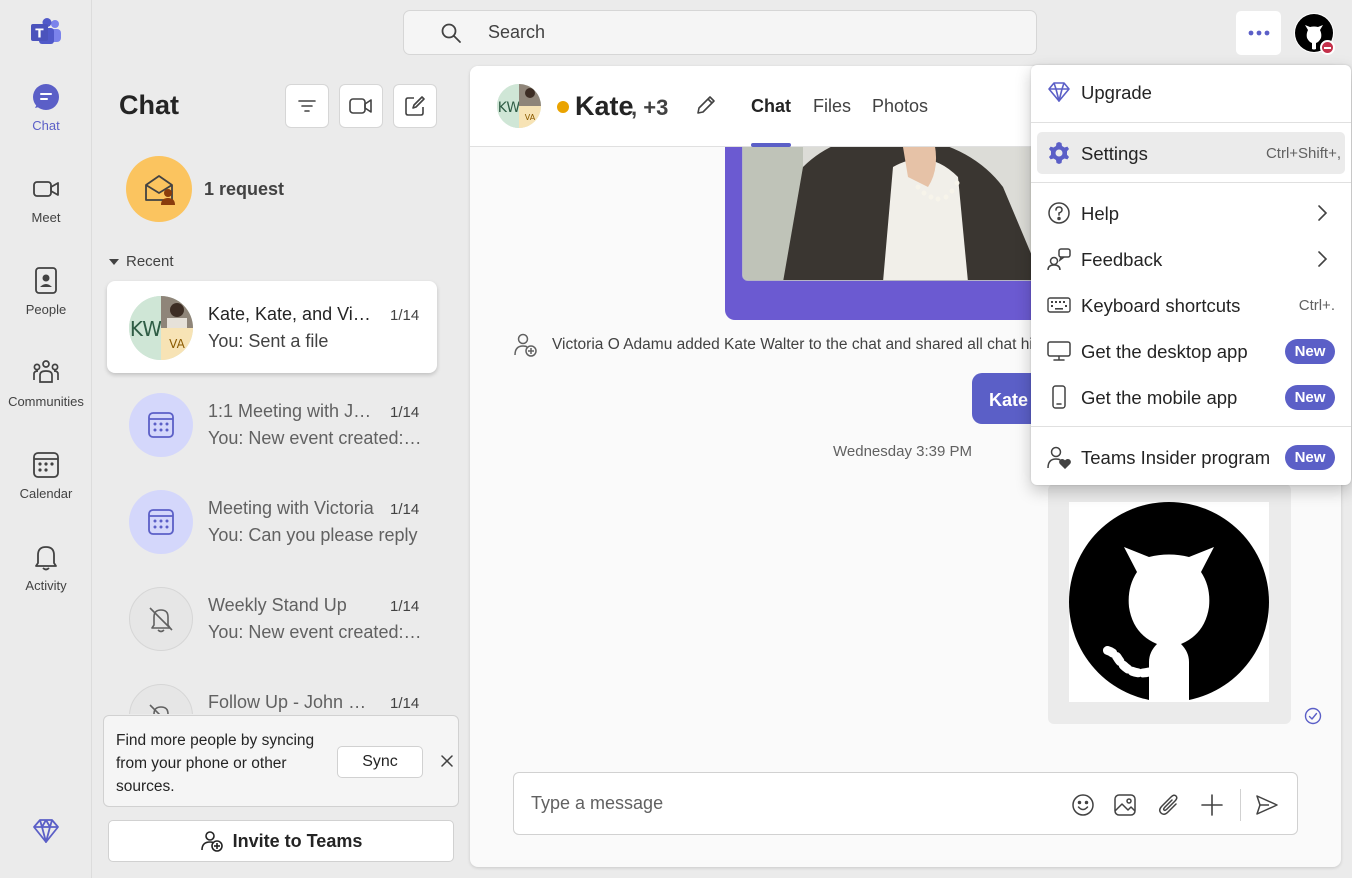  What do you see at coordinates (1169, 805) in the screenshot?
I see `paperclip-icon` at bounding box center [1169, 805].